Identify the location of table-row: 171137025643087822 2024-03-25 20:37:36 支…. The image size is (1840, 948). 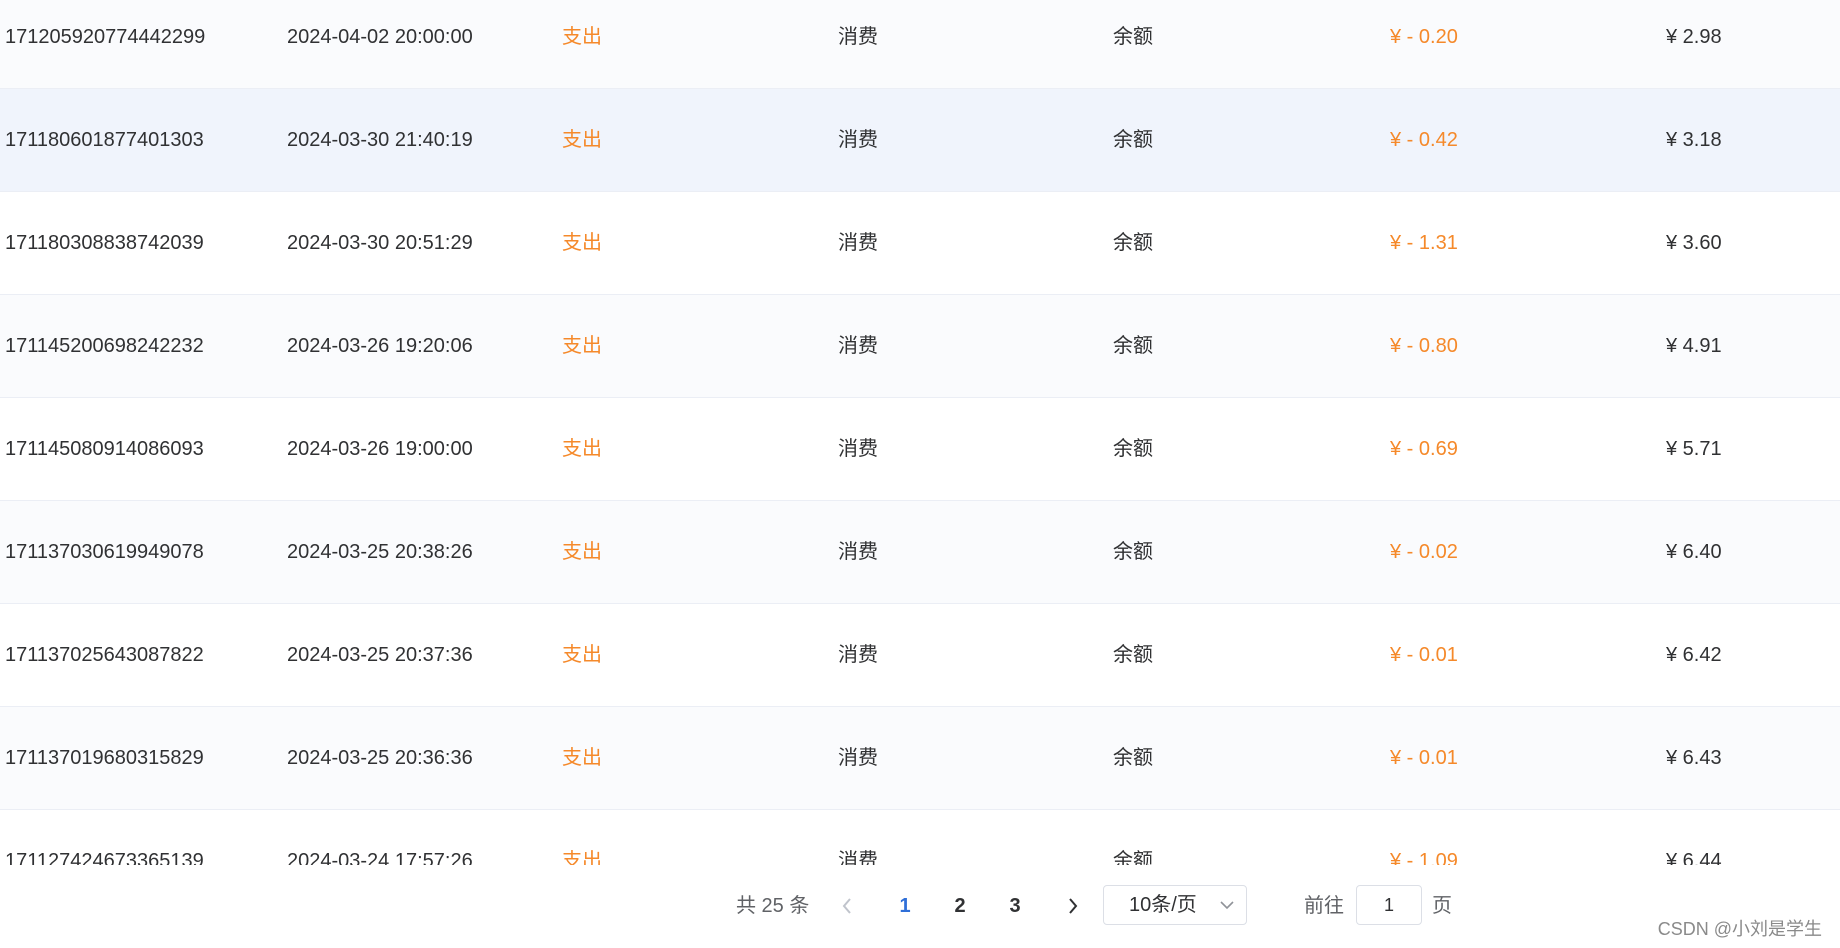
(920, 655).